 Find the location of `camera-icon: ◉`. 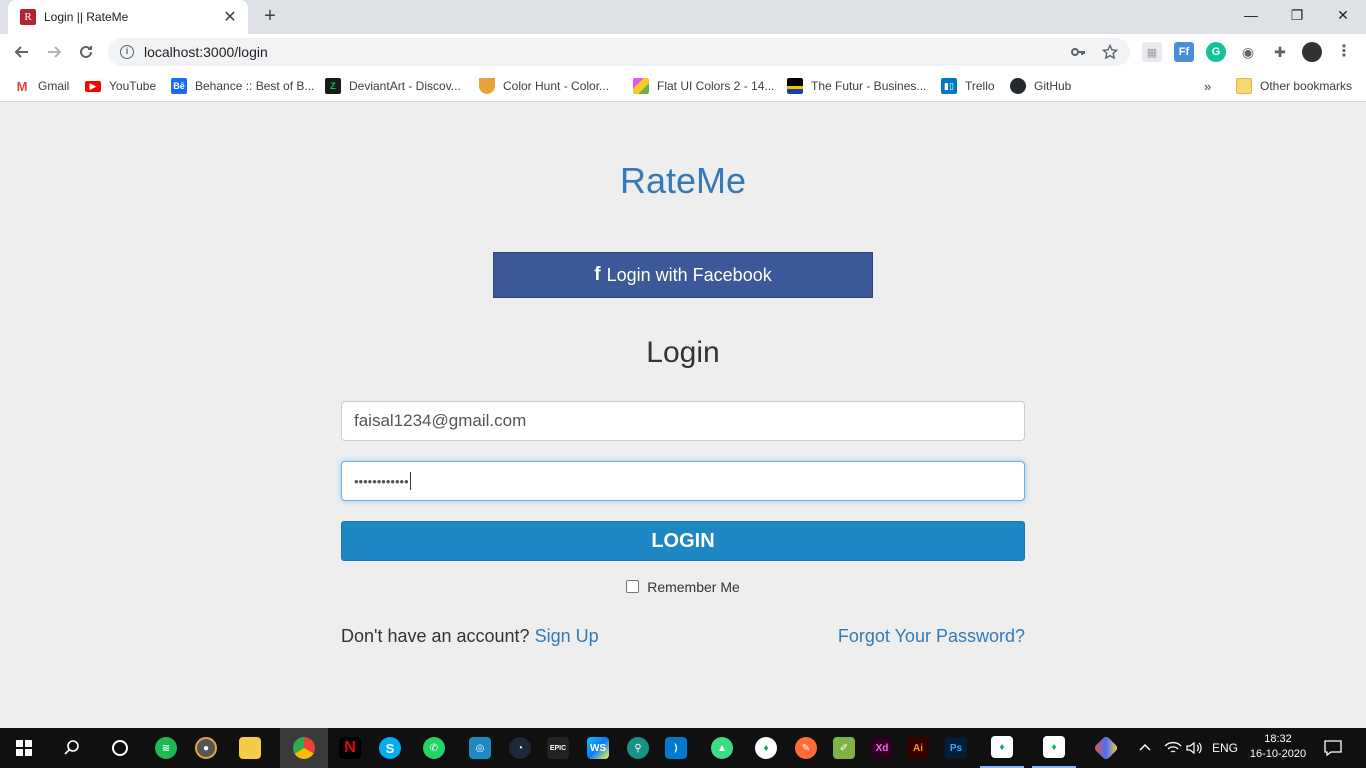

camera-icon: ◉ is located at coordinates (1248, 52).